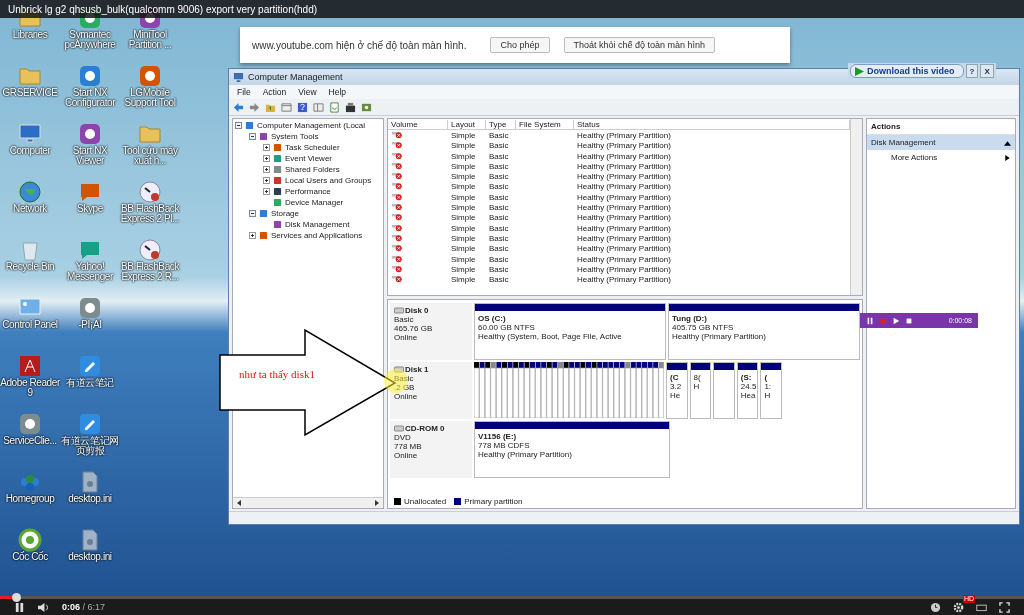  Describe the element at coordinates (512, 597) in the screenshot. I see `progress-track` at that location.